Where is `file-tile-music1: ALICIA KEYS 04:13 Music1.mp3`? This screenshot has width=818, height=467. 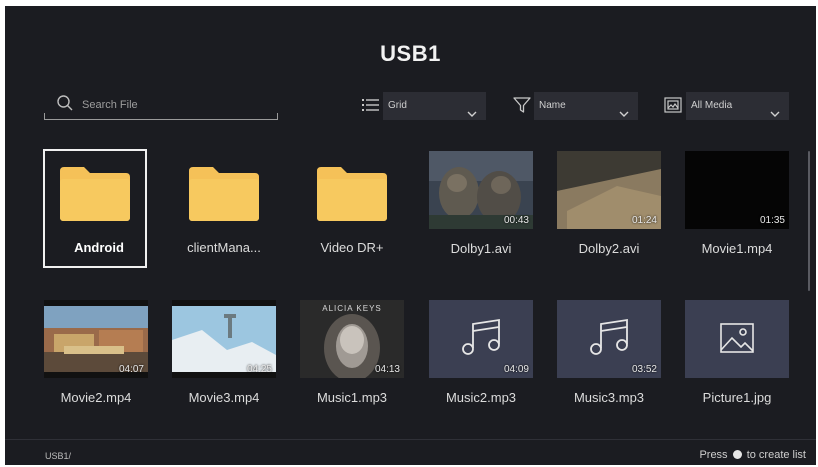
file-tile-music1: ALICIA KEYS 04:13 Music1.mp3 is located at coordinates (352, 357).